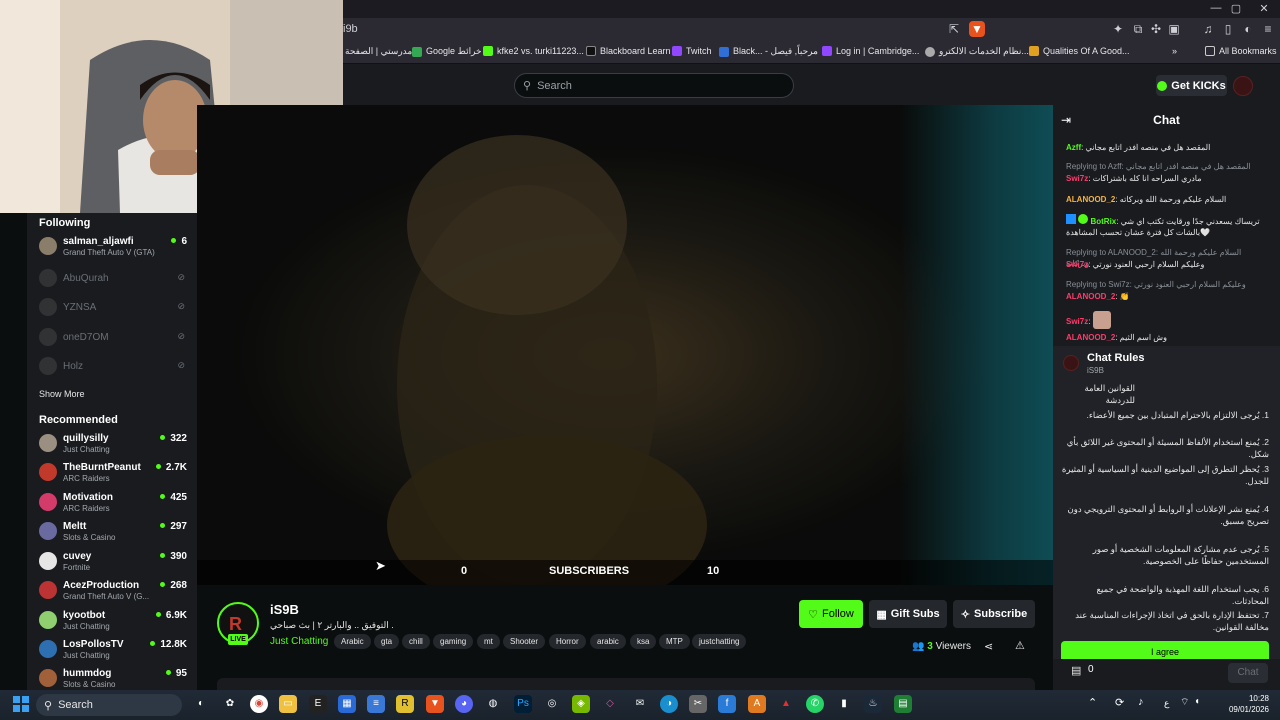  What do you see at coordinates (524, 641) in the screenshot?
I see `tag-shooter: Shooter` at bounding box center [524, 641].